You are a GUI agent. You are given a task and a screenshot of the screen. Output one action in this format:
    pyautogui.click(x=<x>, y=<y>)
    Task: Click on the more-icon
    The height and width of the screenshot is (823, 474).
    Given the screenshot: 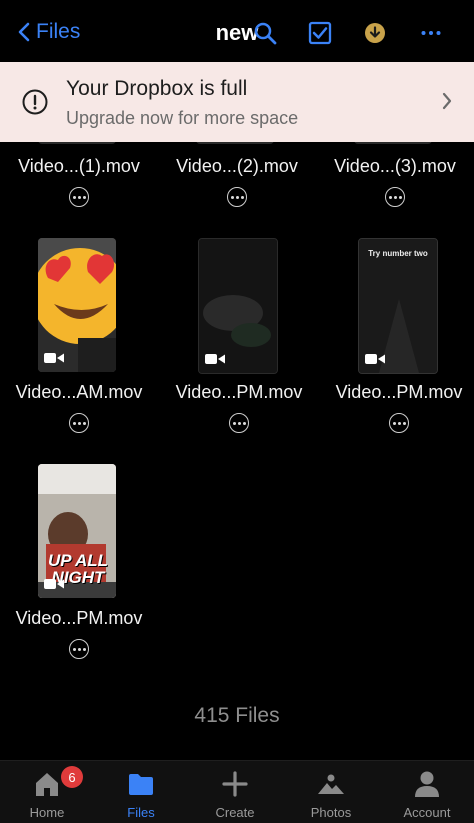 What is the action you would take?
    pyautogui.click(x=431, y=33)
    